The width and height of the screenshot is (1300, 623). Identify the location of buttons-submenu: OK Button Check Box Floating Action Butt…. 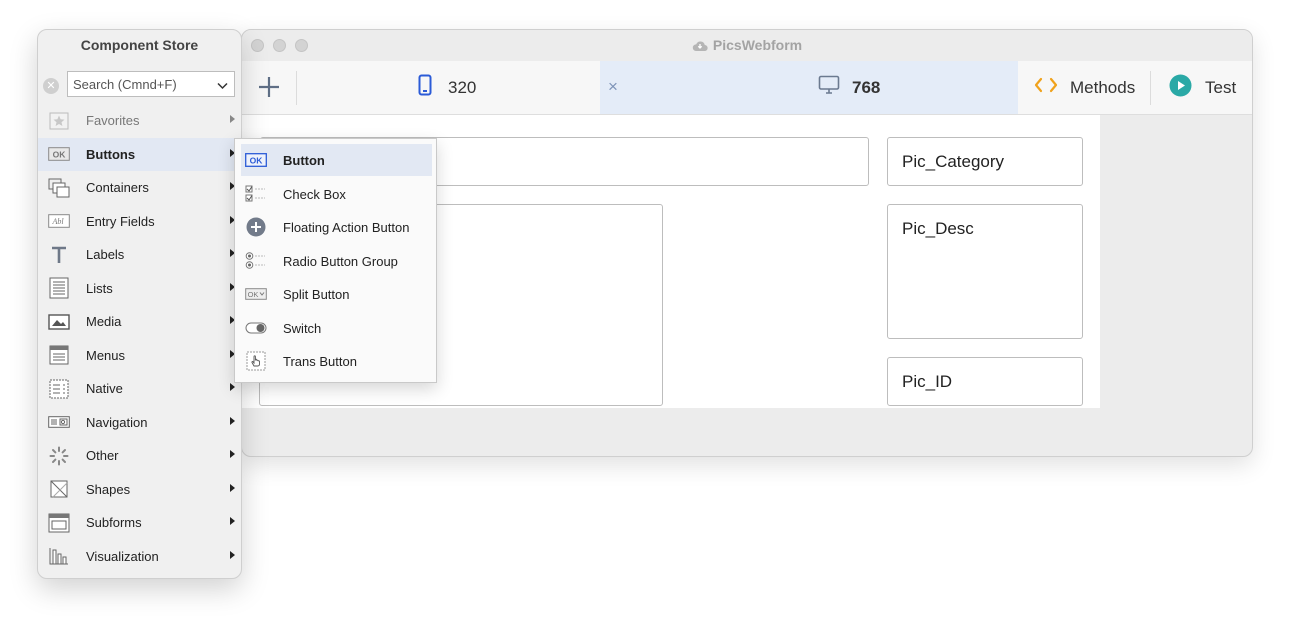
(335, 260).